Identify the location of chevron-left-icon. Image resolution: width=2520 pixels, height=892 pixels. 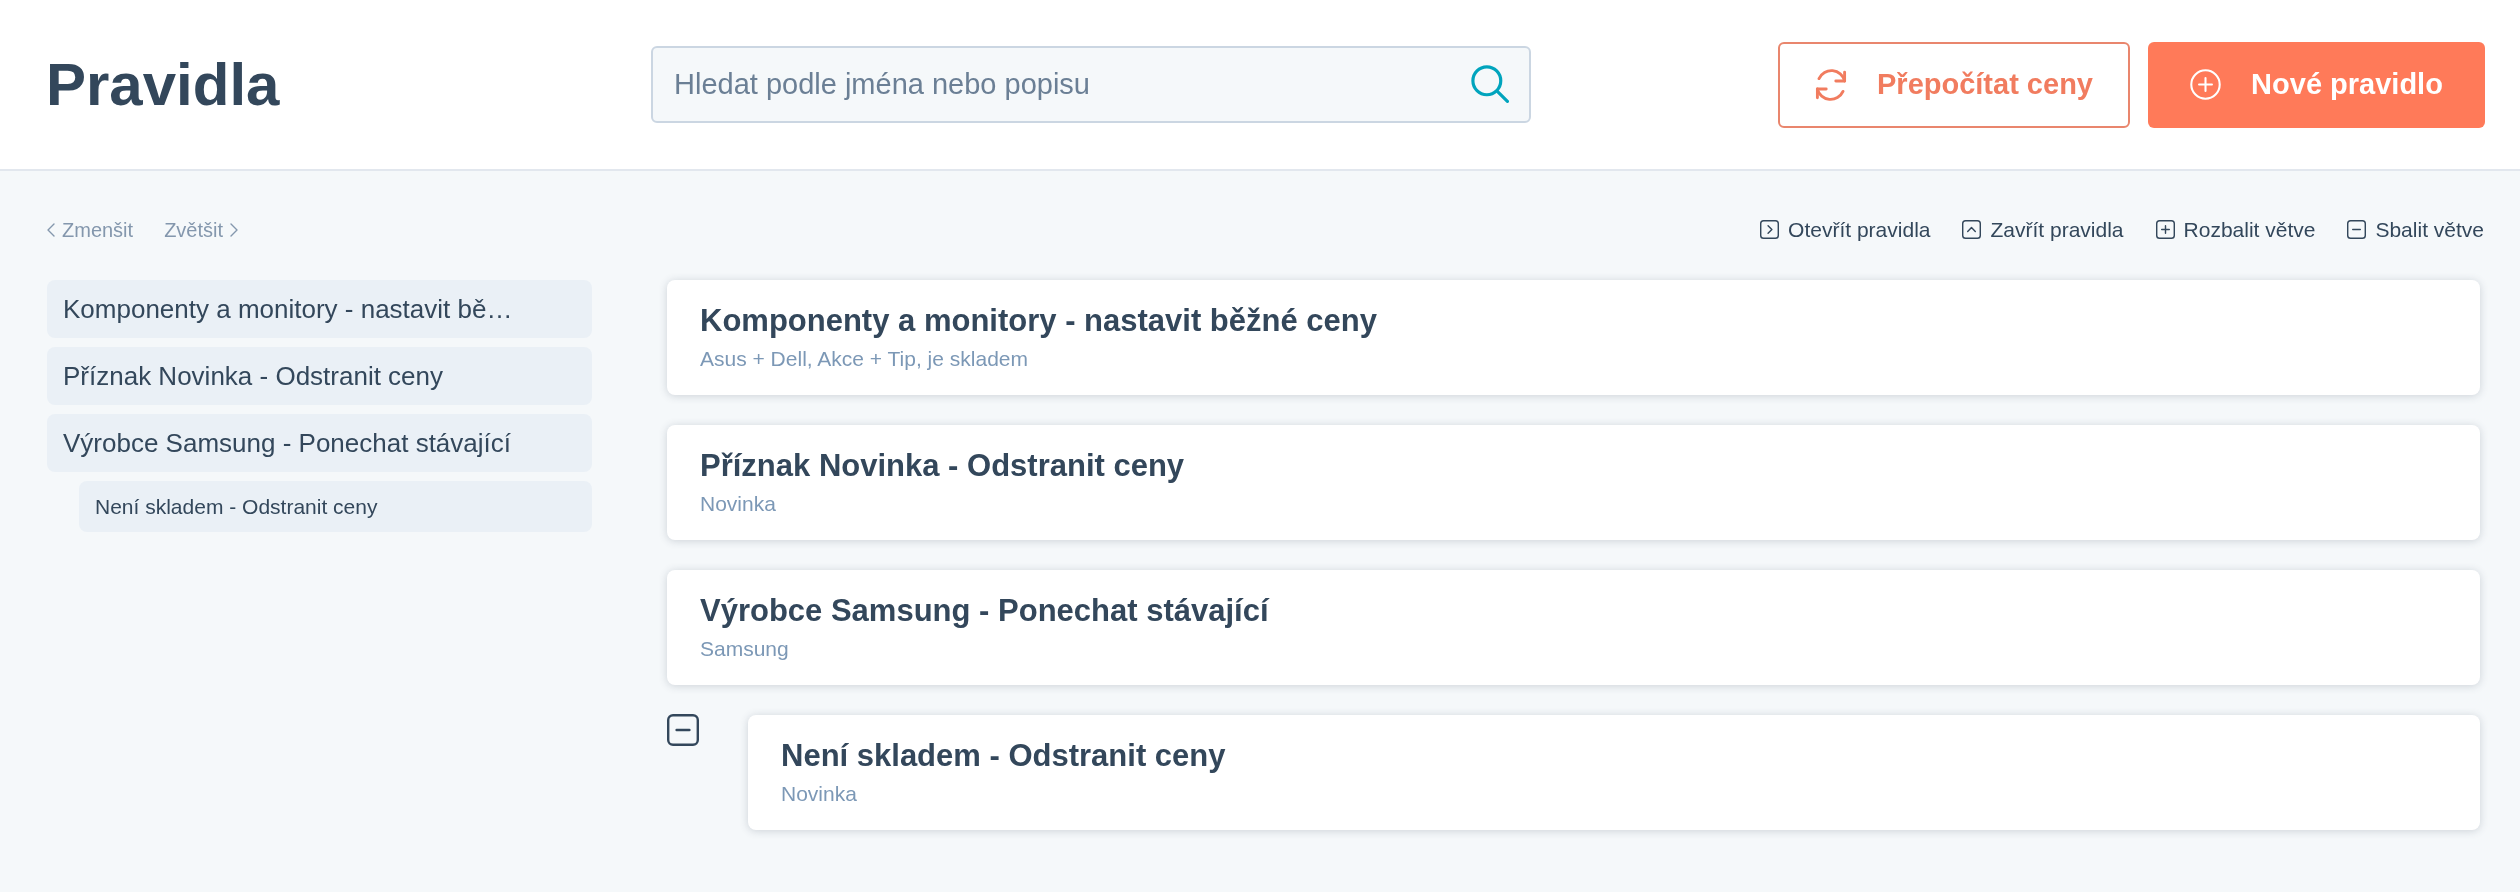
(51, 229).